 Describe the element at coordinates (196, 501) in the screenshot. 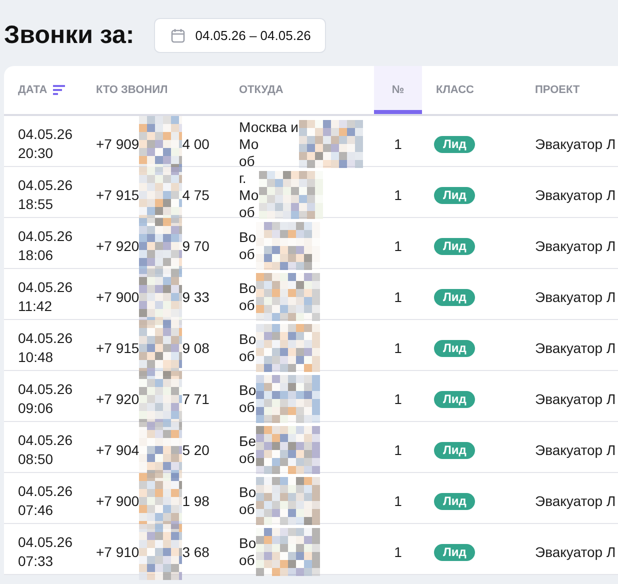

I see `phone-text: 1 98` at that location.